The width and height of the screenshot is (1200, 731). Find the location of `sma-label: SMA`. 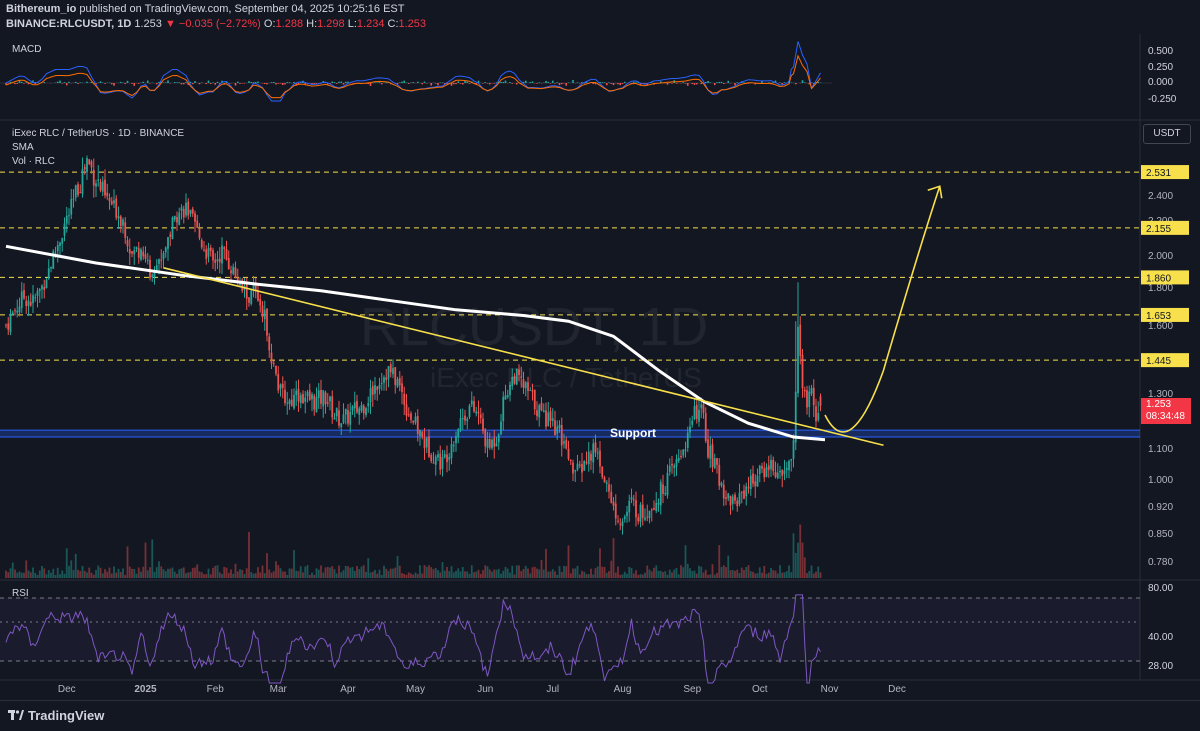

sma-label: SMA is located at coordinates (23, 147).